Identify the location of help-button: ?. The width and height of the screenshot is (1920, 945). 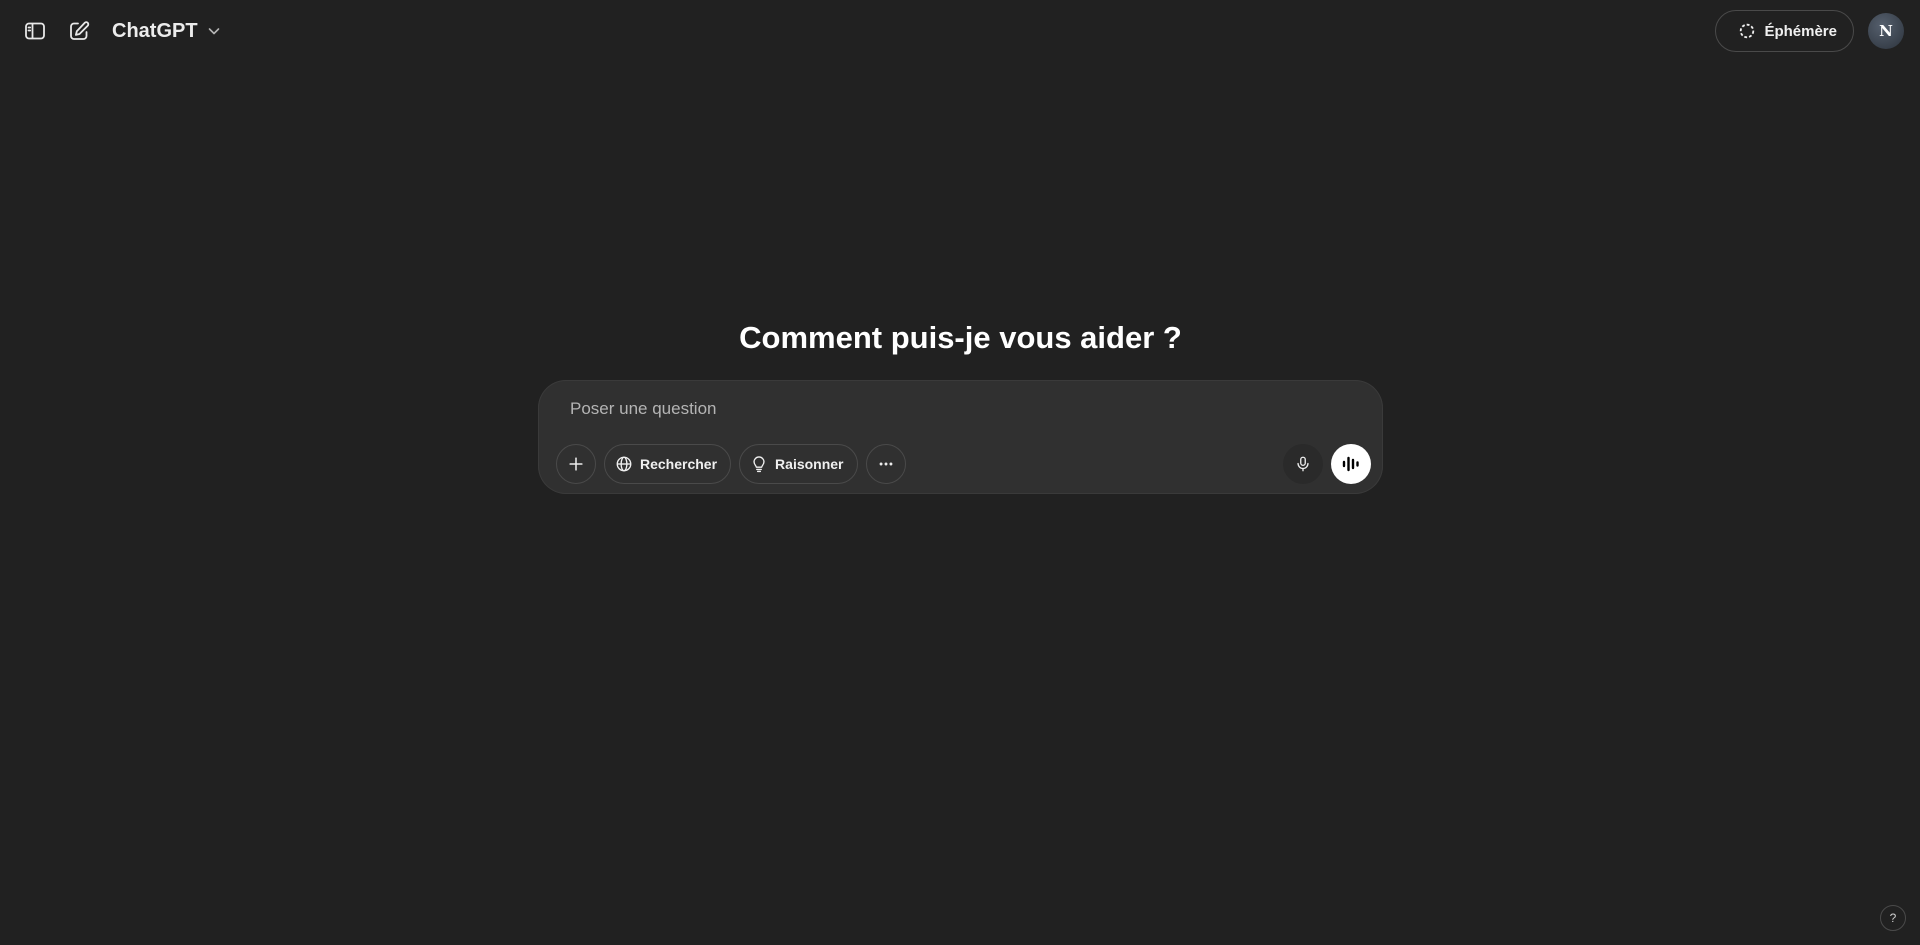
(1893, 918).